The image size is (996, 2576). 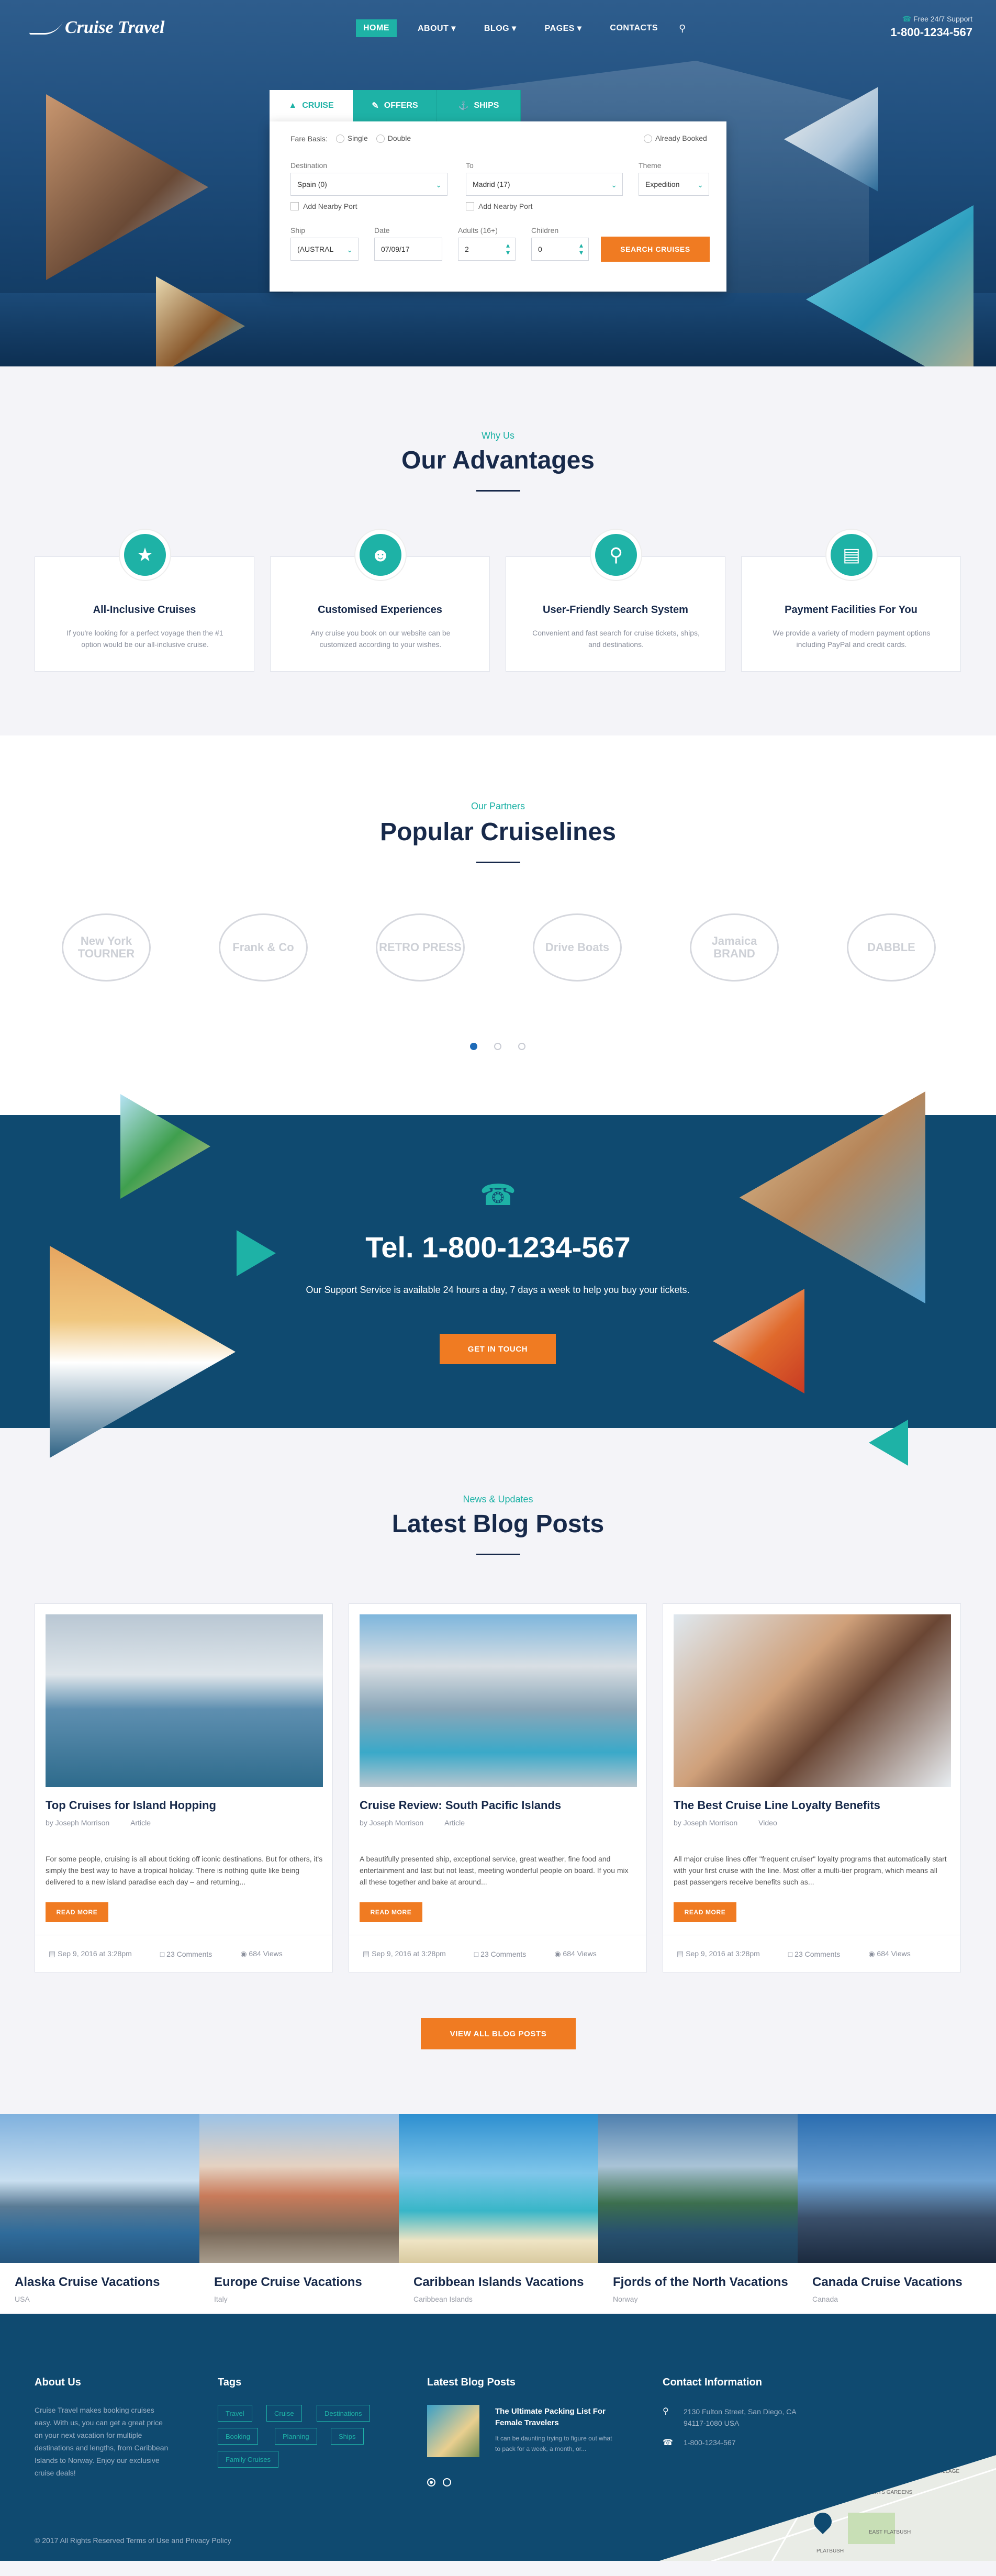 What do you see at coordinates (698, 2213) in the screenshot?
I see `destination-card: Fjords of the North Vacations Norway` at bounding box center [698, 2213].